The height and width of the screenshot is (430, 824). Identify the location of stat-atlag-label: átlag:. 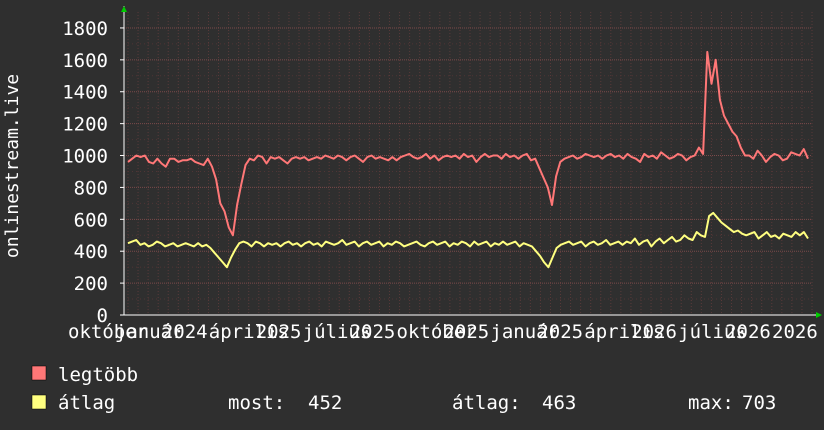
(486, 403).